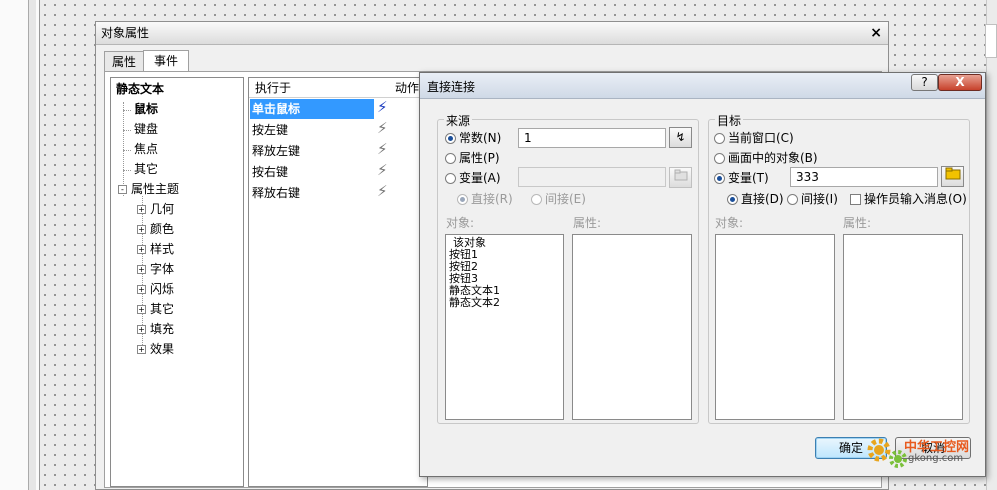 The image size is (997, 490). I want to click on target-screen-object-radio: 画面中的对象(B), so click(766, 158).